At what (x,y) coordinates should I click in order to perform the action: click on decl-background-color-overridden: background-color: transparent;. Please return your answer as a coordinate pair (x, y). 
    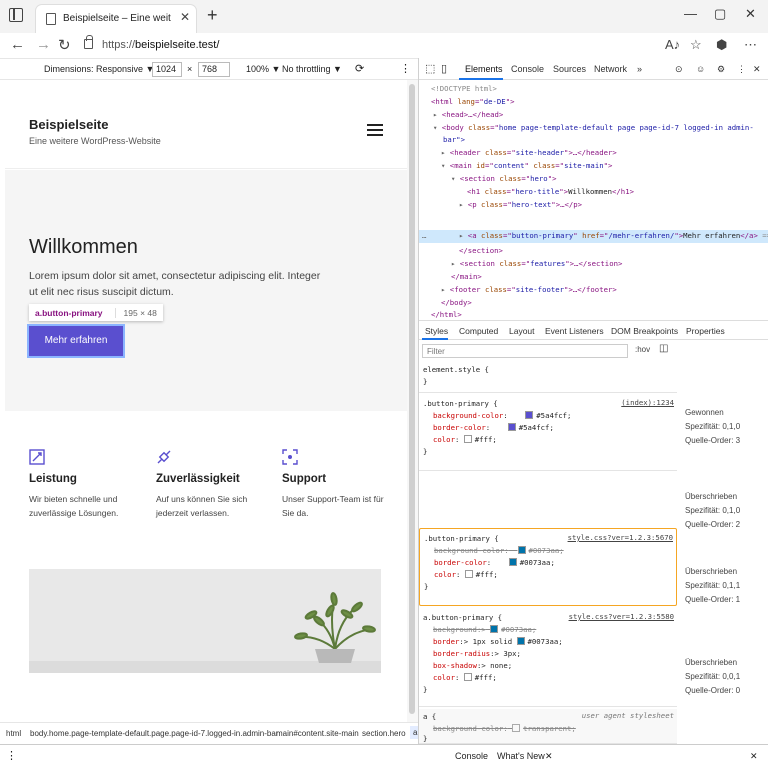
    Looking at the image, I should click on (504, 729).